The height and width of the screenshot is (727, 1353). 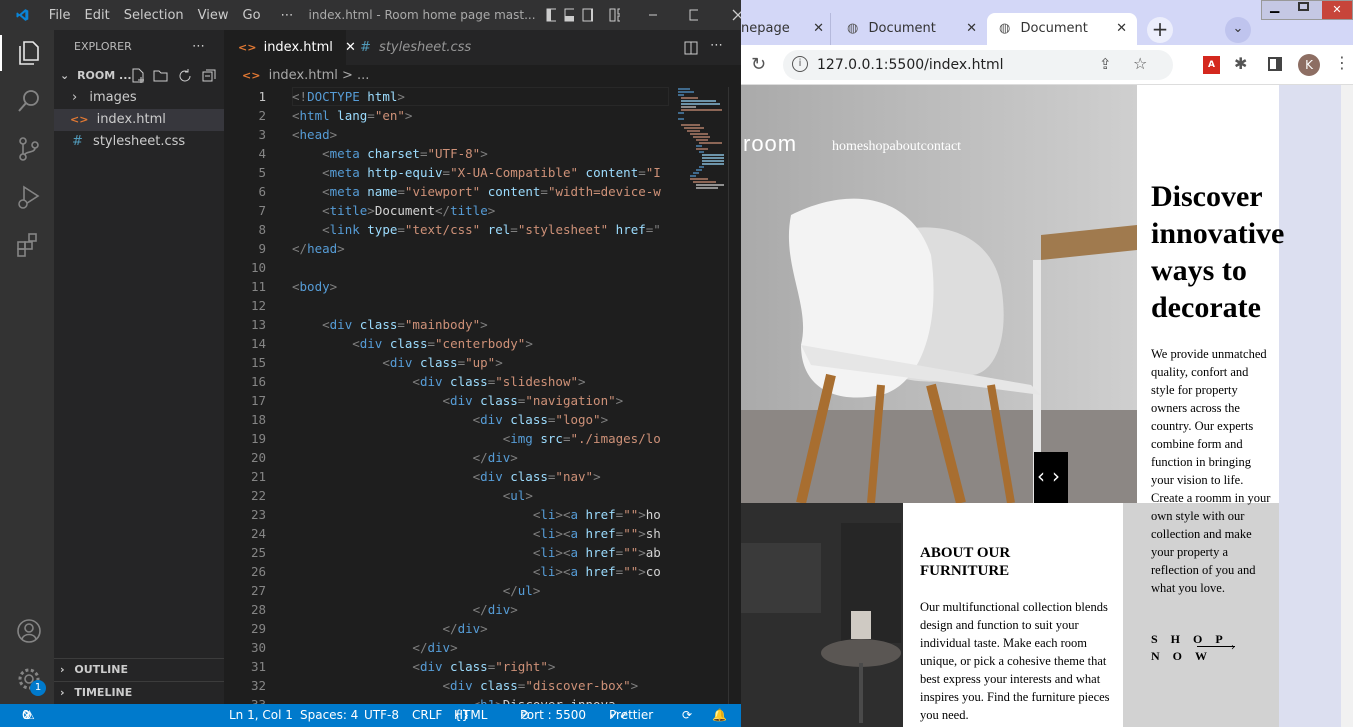 I want to click on window-controls: ▁ ✕, so click(x=1307, y=10).